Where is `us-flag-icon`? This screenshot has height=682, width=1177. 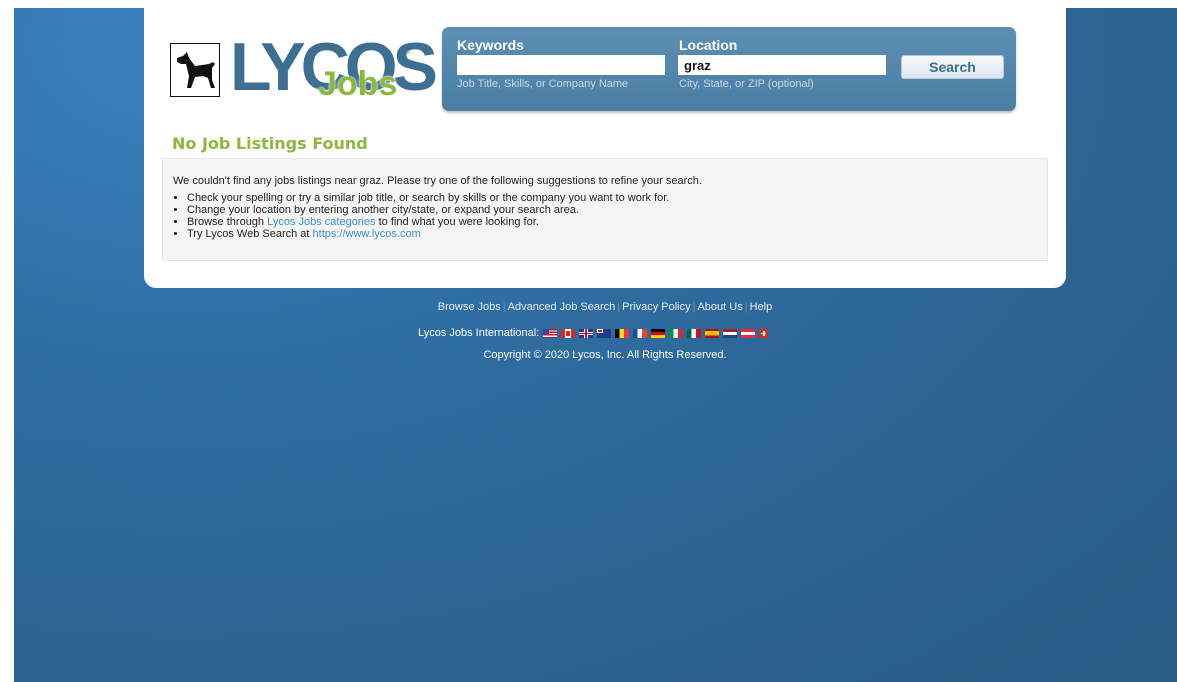
us-flag-icon is located at coordinates (550, 333).